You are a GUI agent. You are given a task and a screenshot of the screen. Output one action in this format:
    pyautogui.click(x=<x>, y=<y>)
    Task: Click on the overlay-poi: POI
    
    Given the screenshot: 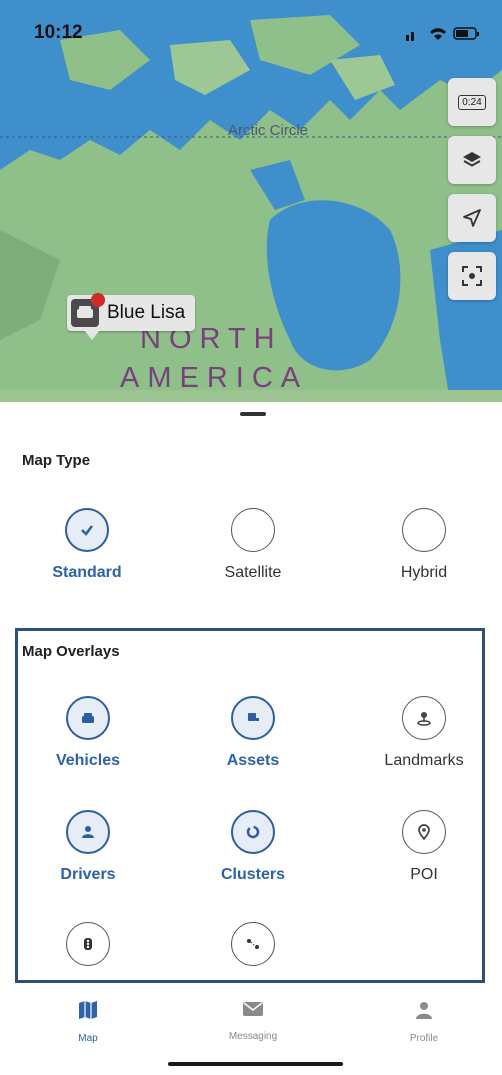 What is the action you would take?
    pyautogui.click(x=424, y=847)
    